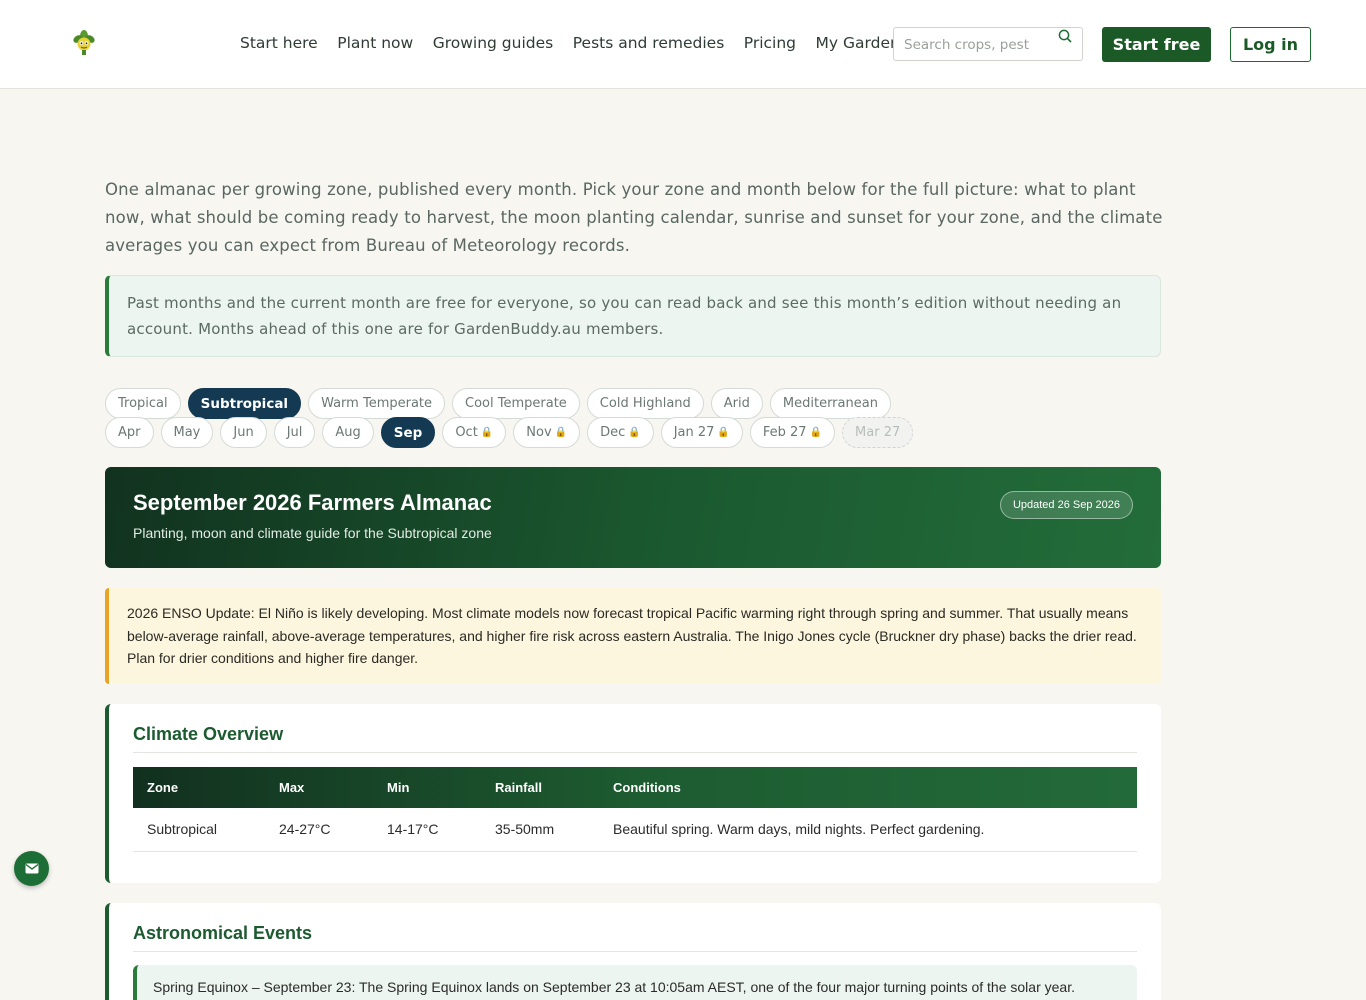 The image size is (1366, 1000). I want to click on month-label: Dec, so click(613, 432).